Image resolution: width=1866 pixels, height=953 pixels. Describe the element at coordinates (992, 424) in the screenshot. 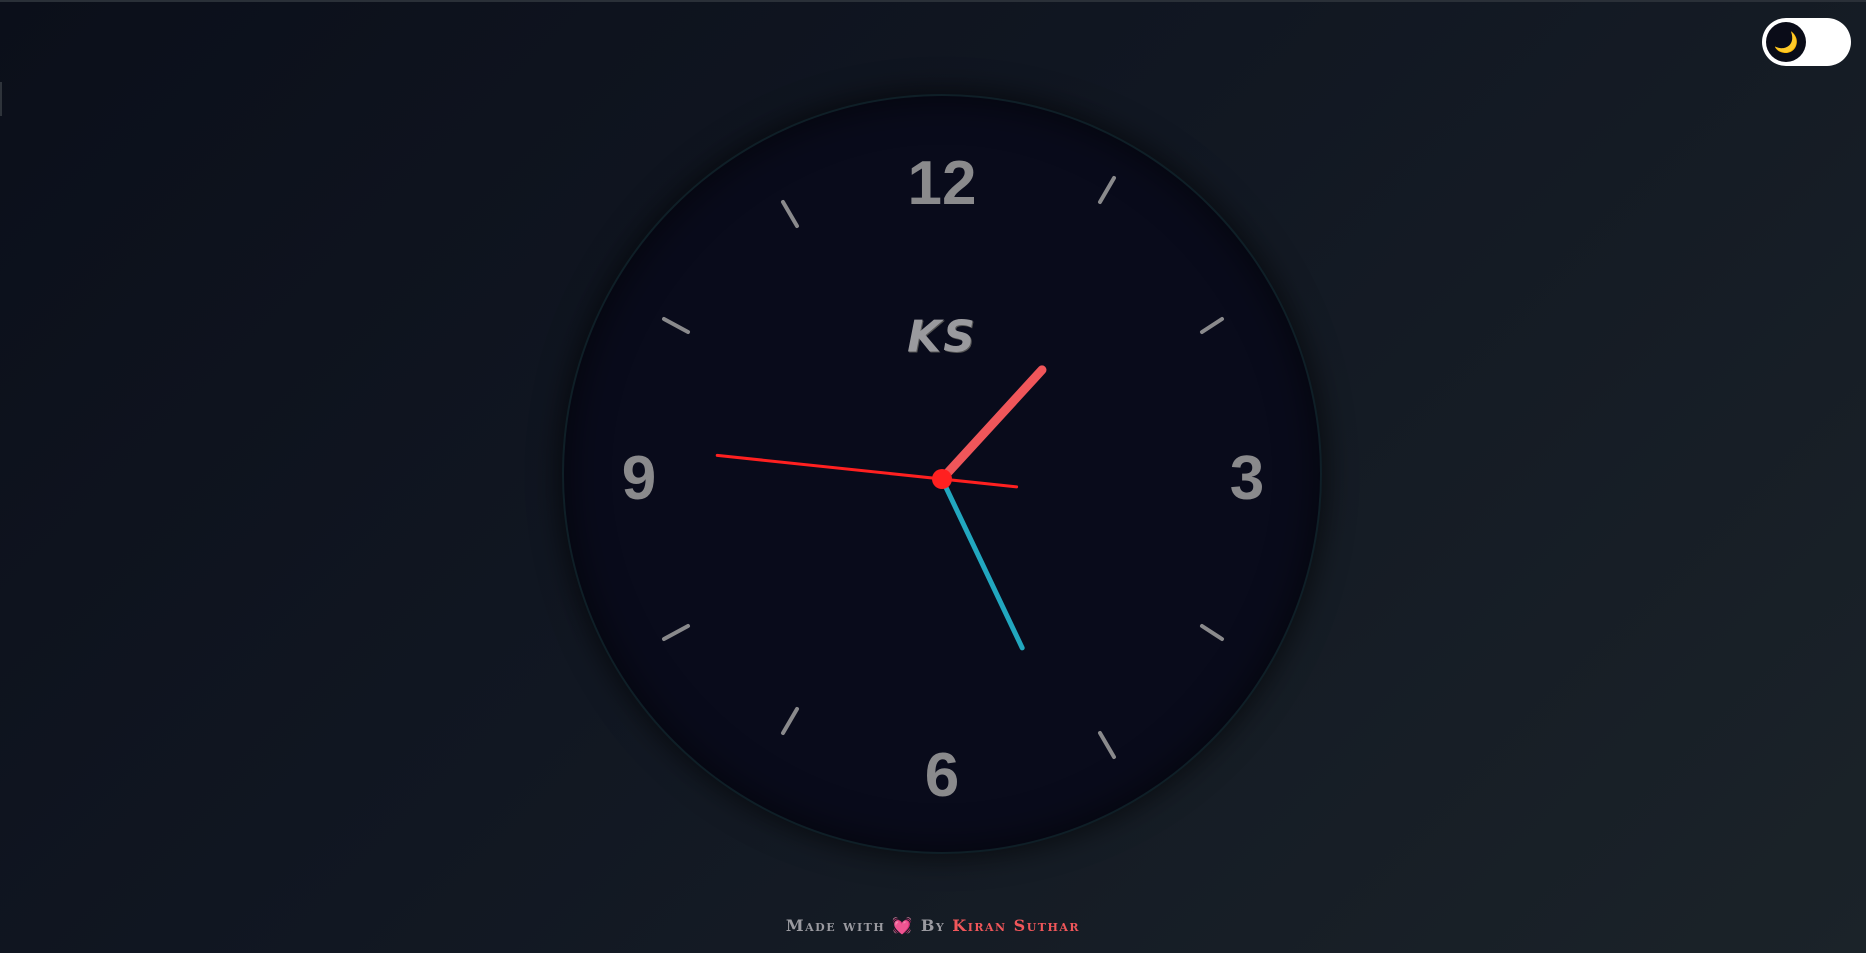

I see `hour-hand` at that location.